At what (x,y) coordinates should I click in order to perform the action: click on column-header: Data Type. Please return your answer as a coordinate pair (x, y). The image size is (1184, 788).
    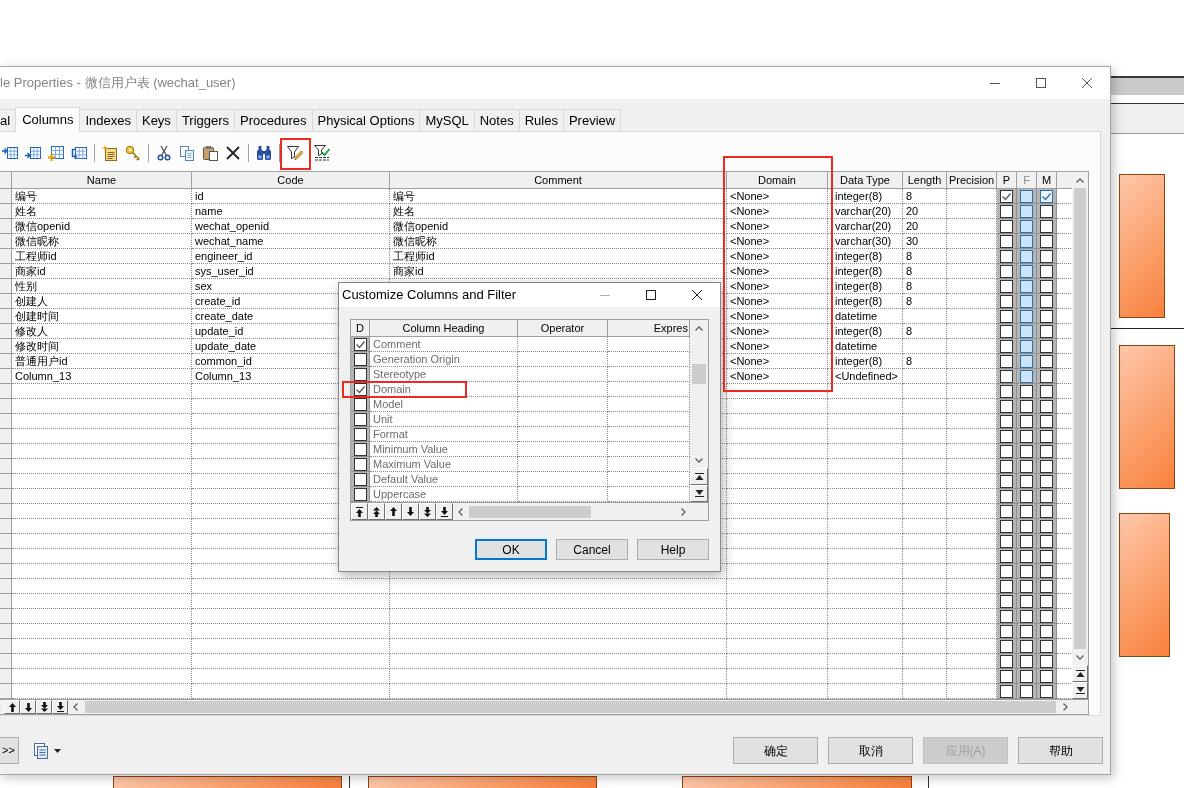
    Looking at the image, I should click on (865, 180).